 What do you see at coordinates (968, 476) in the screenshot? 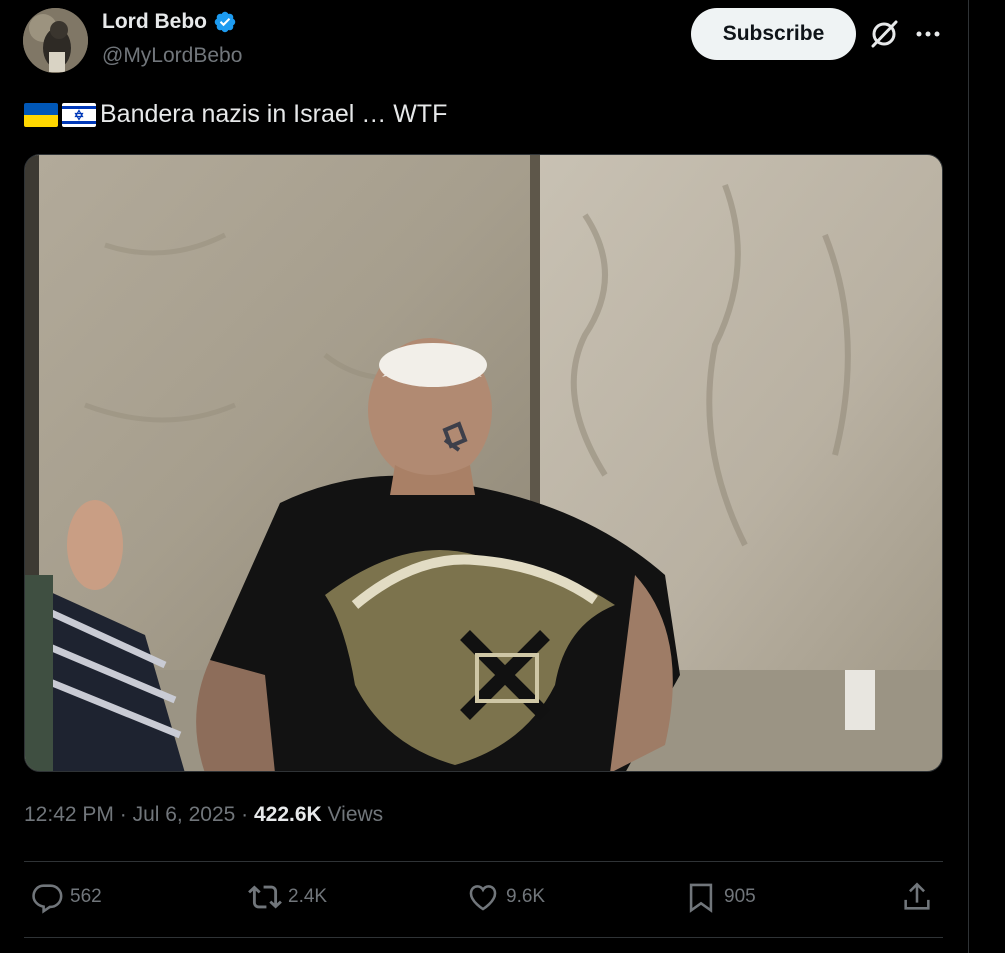
I see `column-border` at bounding box center [968, 476].